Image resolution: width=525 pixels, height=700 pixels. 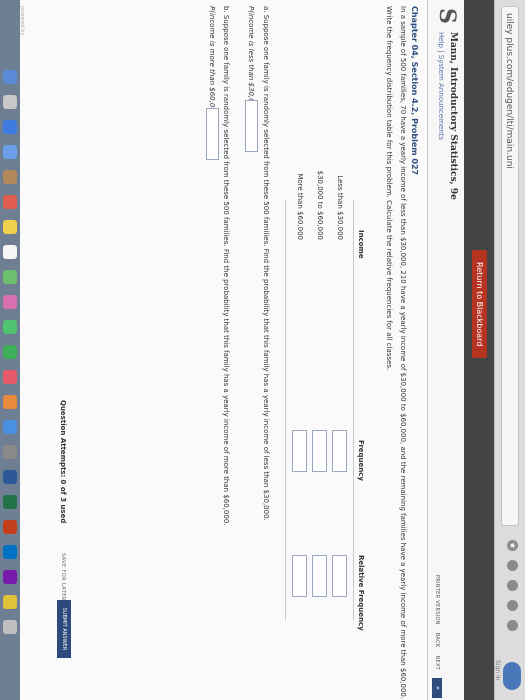 What do you see at coordinates (10, 177) in the screenshot?
I see `contacts-icon` at bounding box center [10, 177].